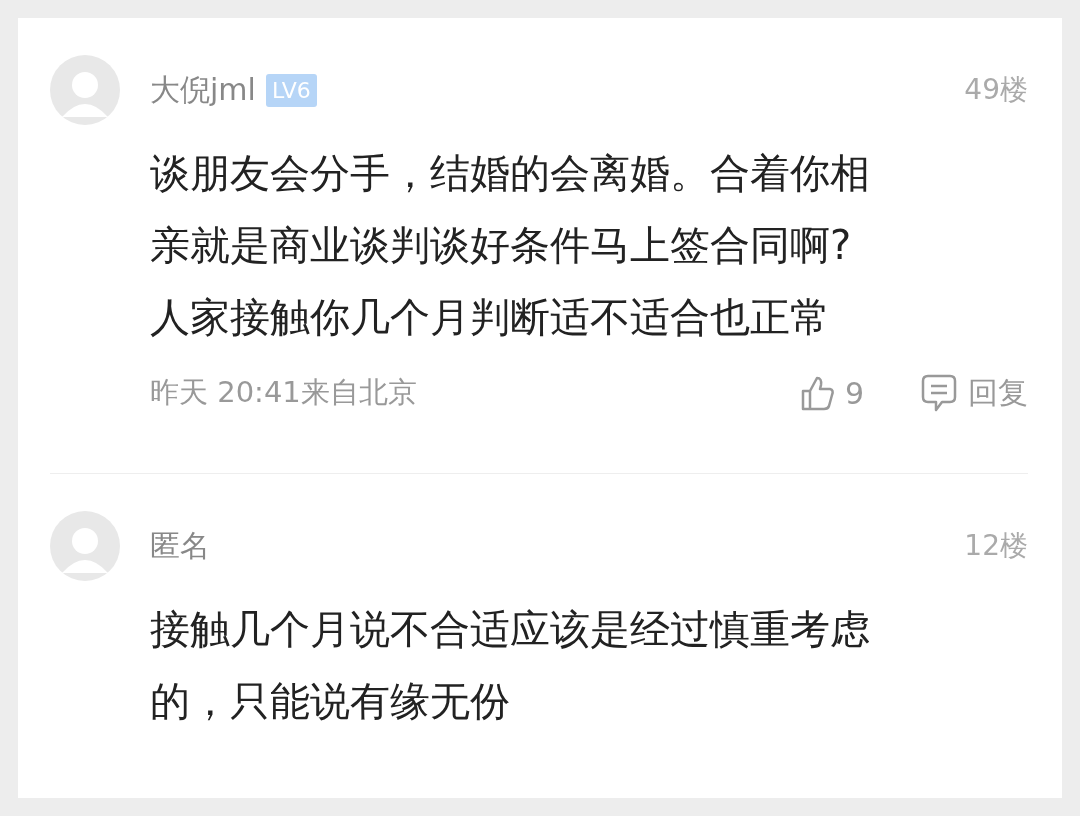  Describe the element at coordinates (817, 393) in the screenshot. I see `thumbs-up-icon` at that location.